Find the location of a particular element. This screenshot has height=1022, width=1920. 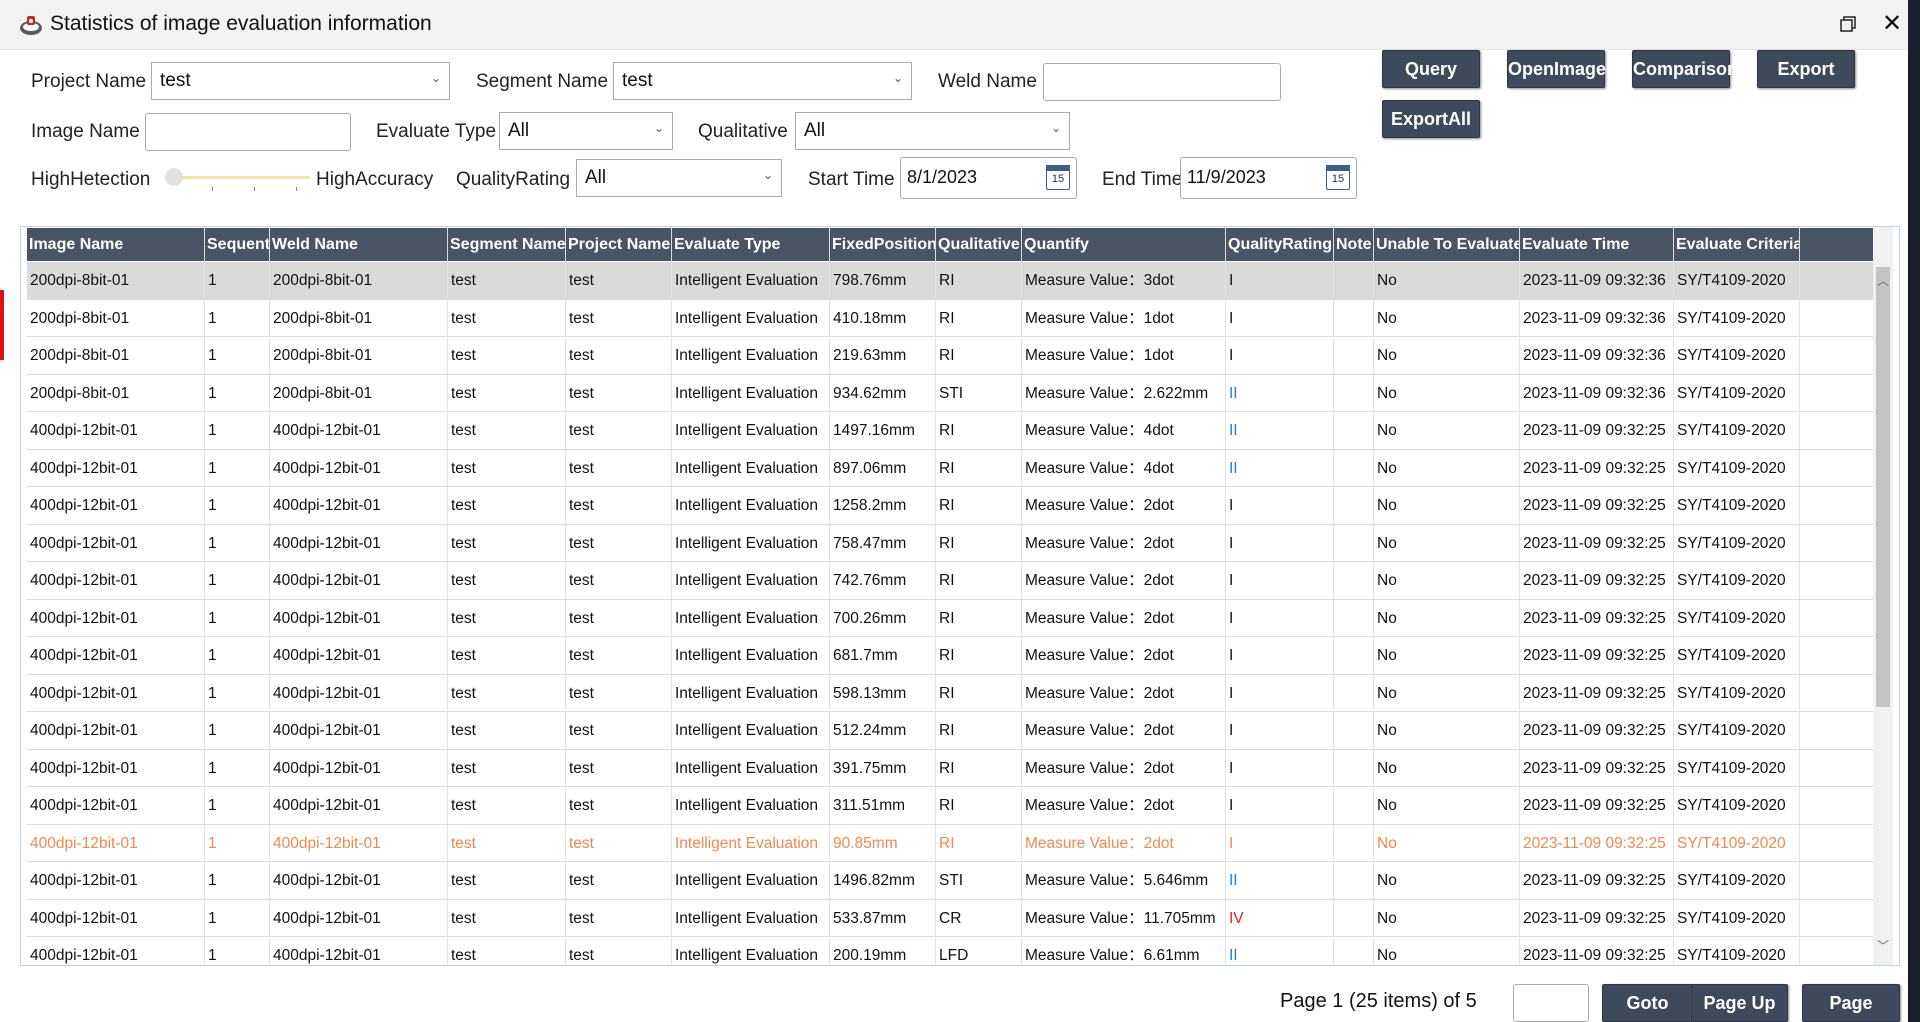

column-header: Evaluate Time is located at coordinates (1597, 244).